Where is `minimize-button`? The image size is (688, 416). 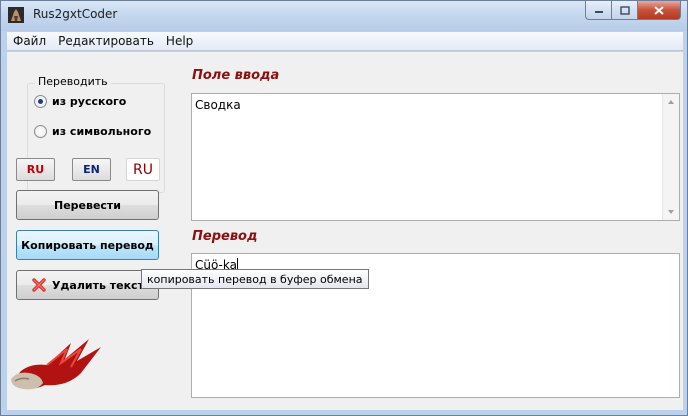
minimize-button is located at coordinates (598, 10).